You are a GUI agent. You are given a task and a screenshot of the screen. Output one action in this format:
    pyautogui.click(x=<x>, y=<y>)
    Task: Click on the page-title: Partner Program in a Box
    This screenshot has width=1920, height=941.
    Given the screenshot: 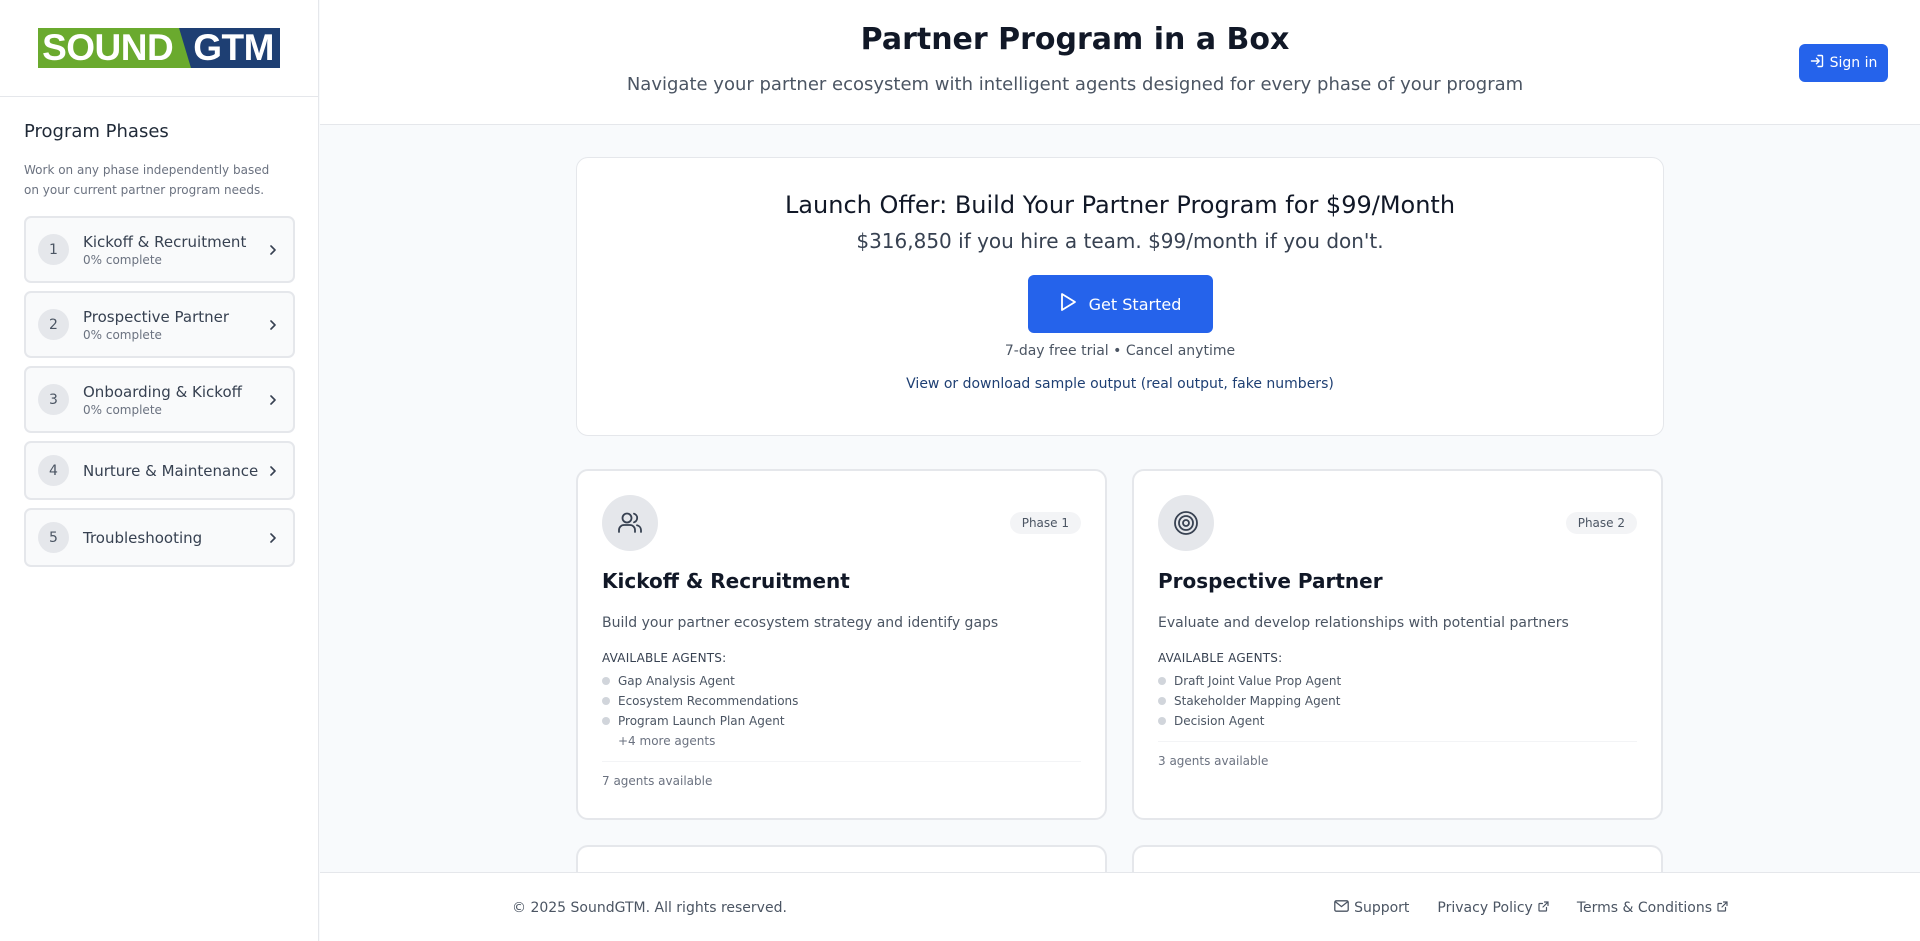 What is the action you would take?
    pyautogui.click(x=1075, y=39)
    